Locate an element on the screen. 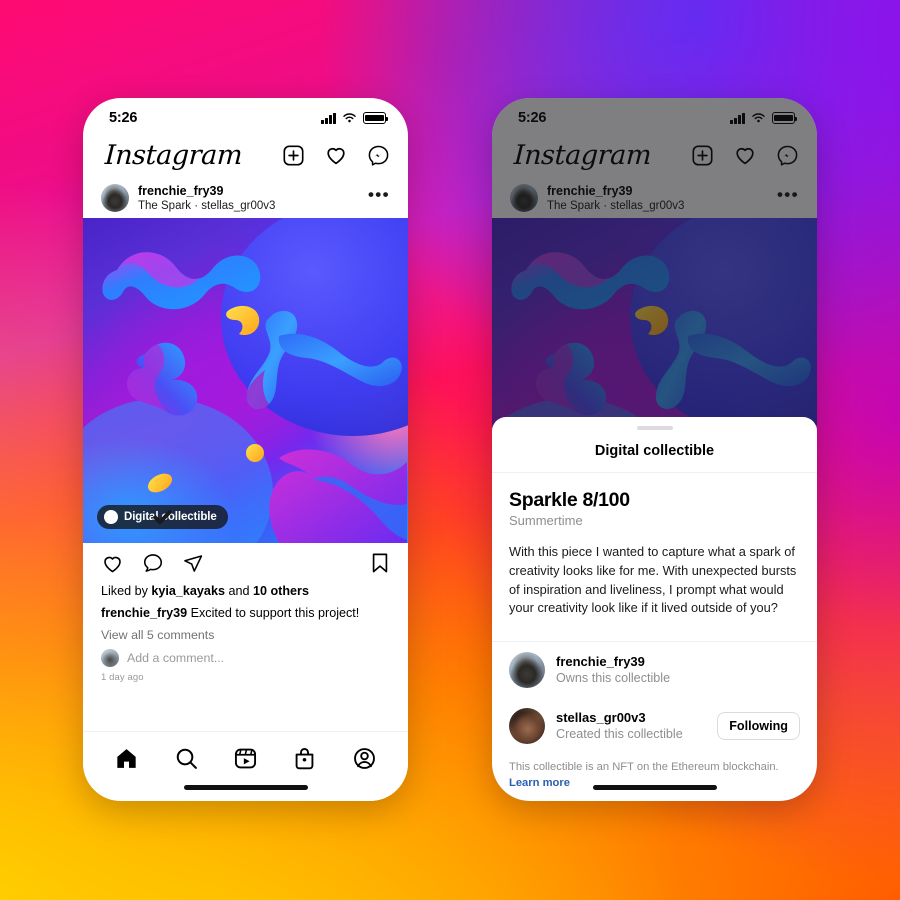 This screenshot has width=900, height=900. post-timestamp: 1 day ago is located at coordinates (122, 678).